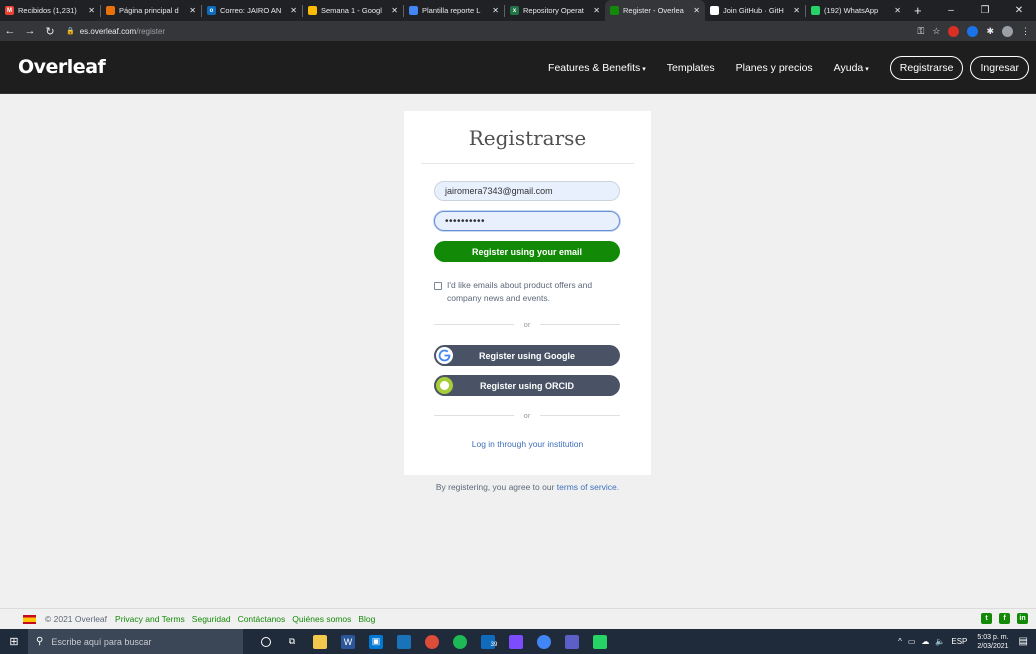 This screenshot has width=1036, height=654. Describe the element at coordinates (990, 31) in the screenshot. I see `puzzle-icon: ✱` at that location.